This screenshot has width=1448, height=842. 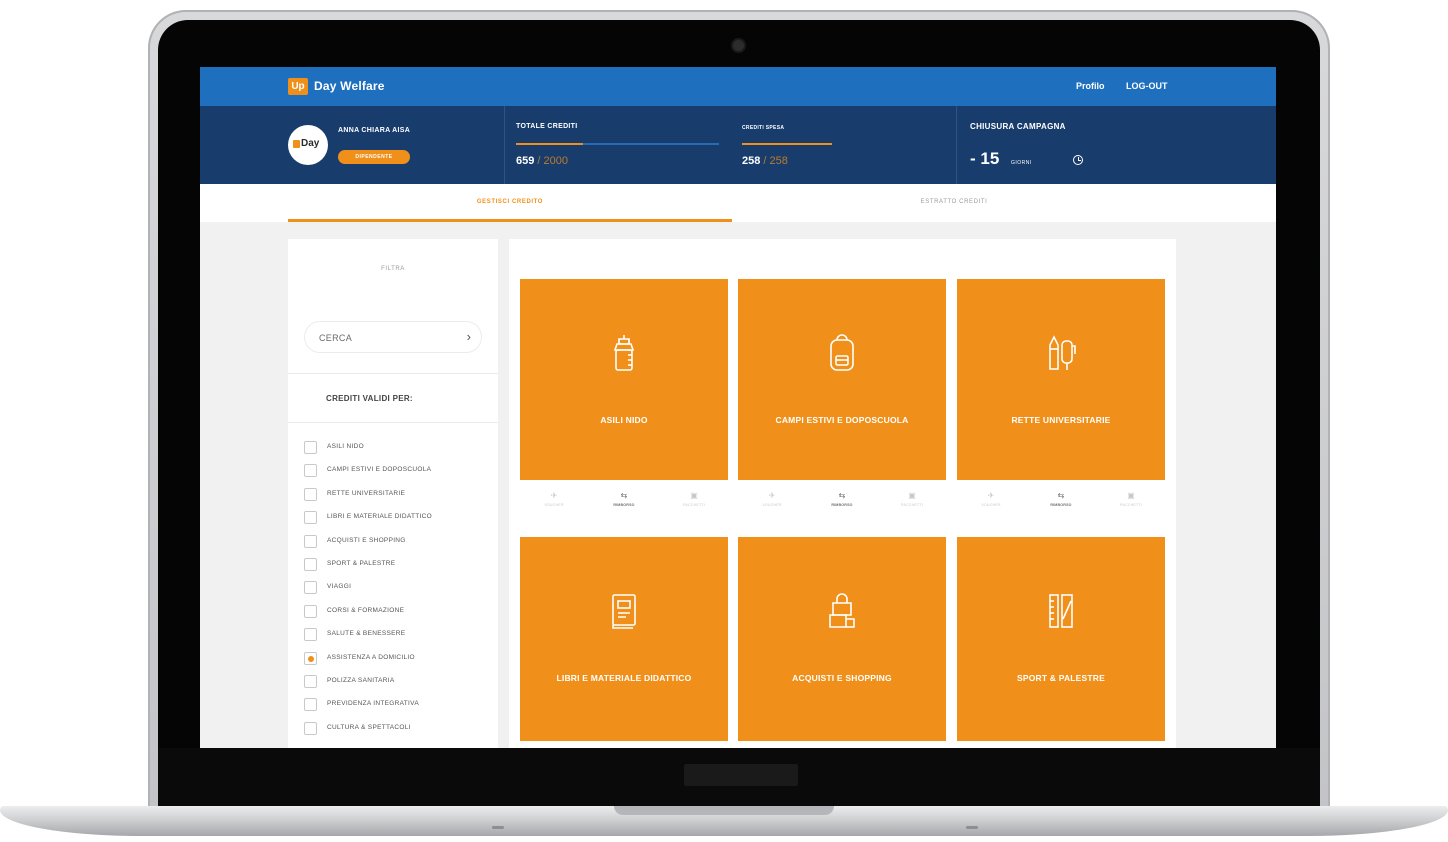 What do you see at coordinates (308, 145) in the screenshot?
I see `avatar: Day` at bounding box center [308, 145].